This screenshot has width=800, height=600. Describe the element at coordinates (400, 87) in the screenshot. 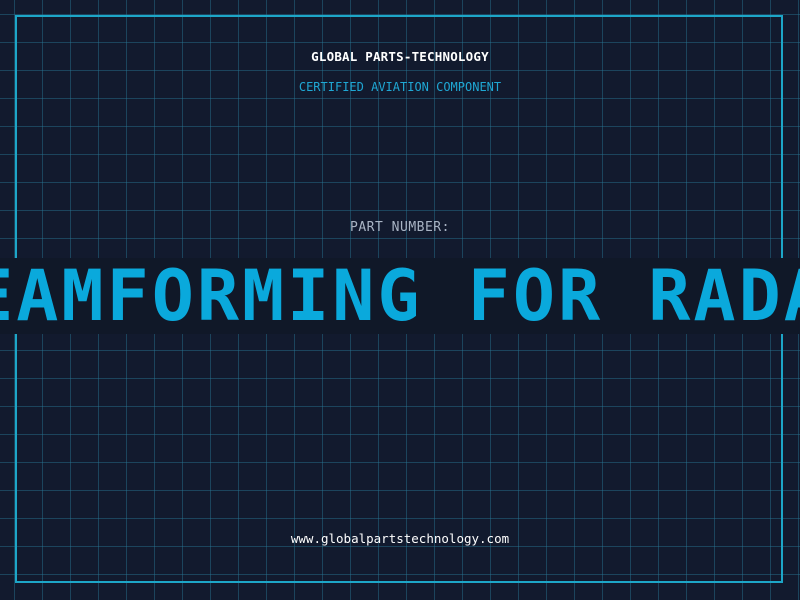

I see `certification-tagline: CERTIFIED AVIATION COMPONENT` at that location.